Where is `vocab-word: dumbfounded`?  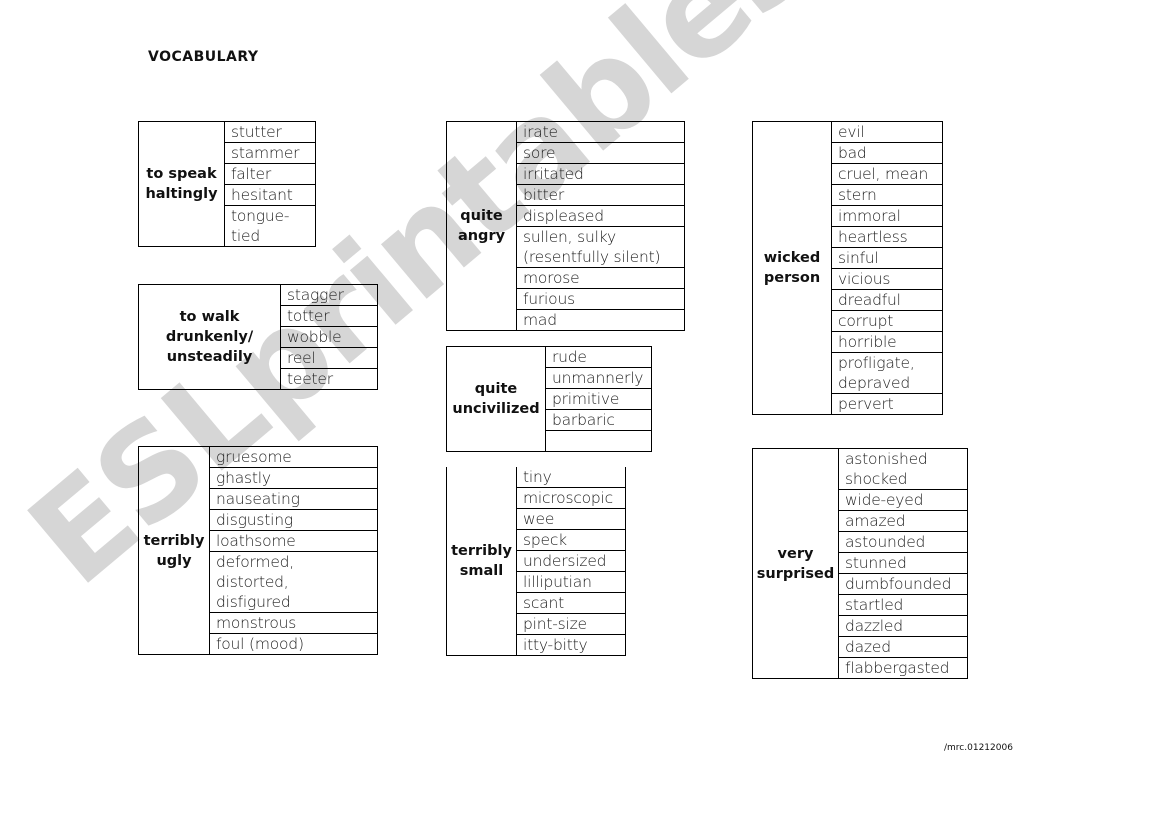 vocab-word: dumbfounded is located at coordinates (903, 584).